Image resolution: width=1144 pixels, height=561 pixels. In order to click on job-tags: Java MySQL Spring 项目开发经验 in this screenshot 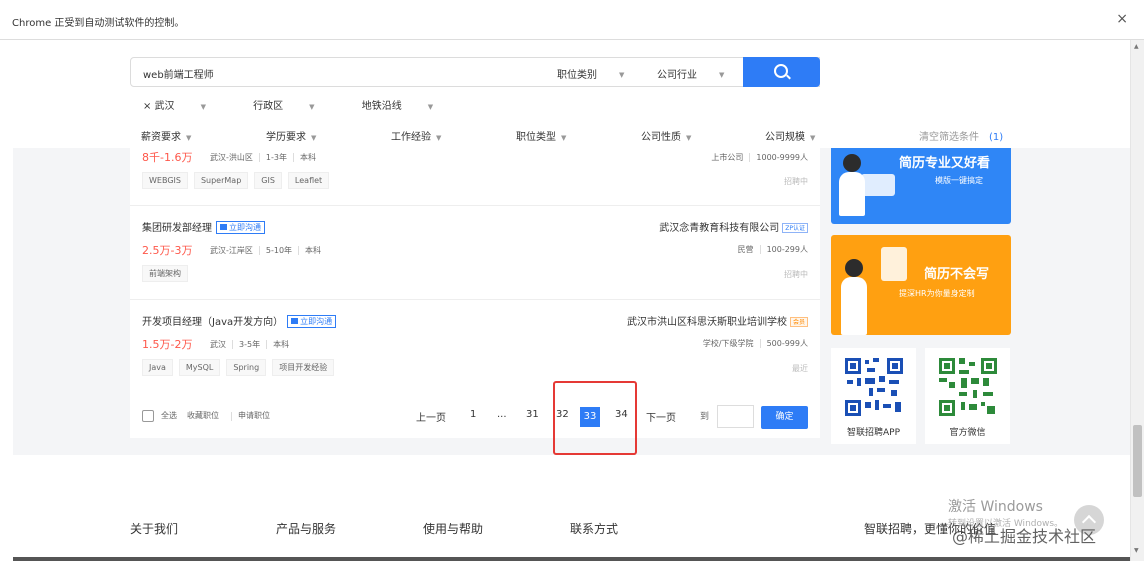, I will do `click(241, 367)`.